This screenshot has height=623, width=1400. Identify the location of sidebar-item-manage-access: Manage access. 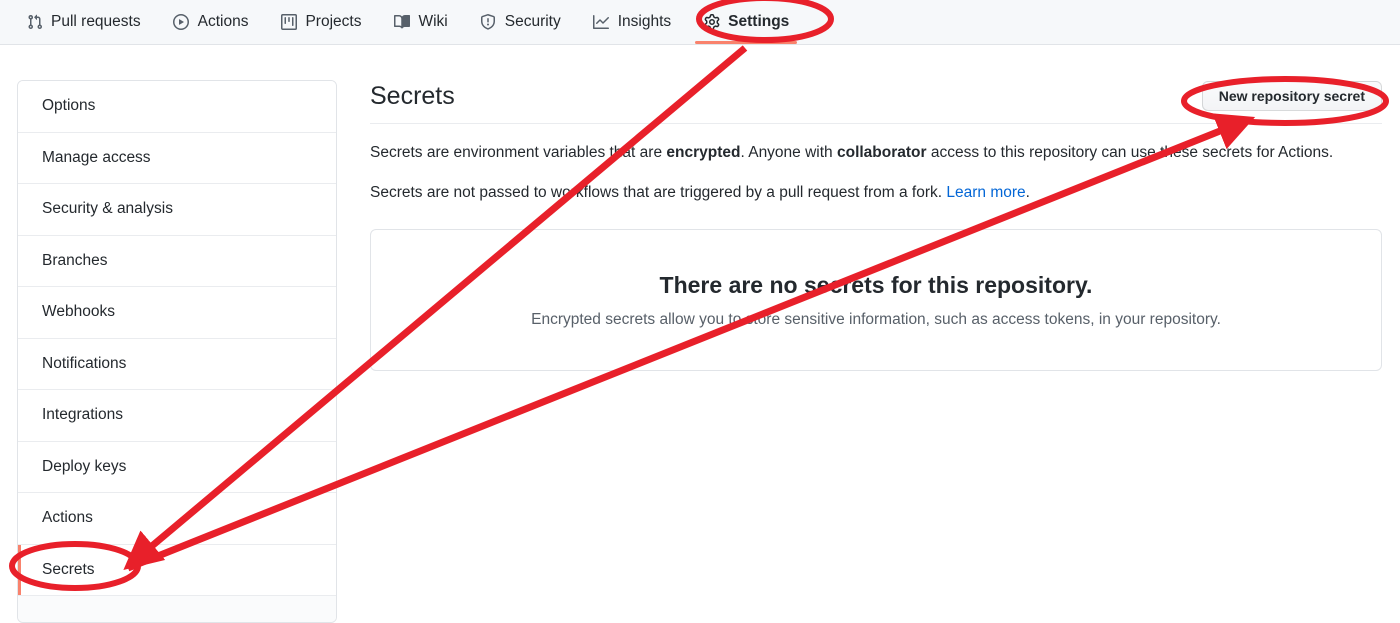
(177, 158).